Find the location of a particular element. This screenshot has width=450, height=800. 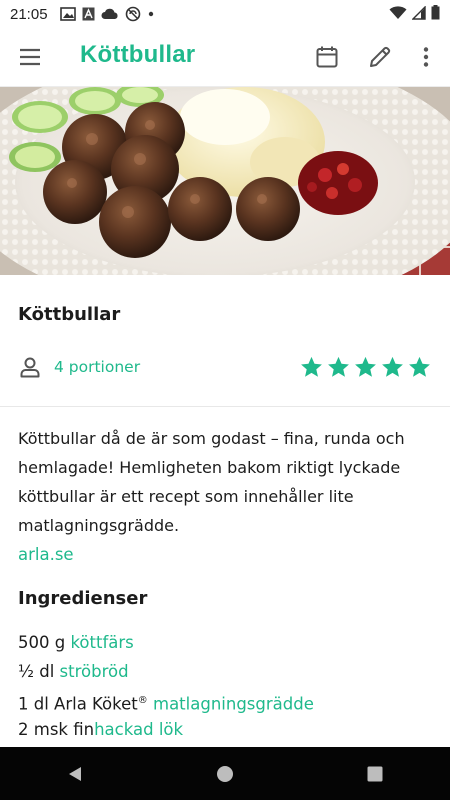

rating-stars is located at coordinates (365, 367).